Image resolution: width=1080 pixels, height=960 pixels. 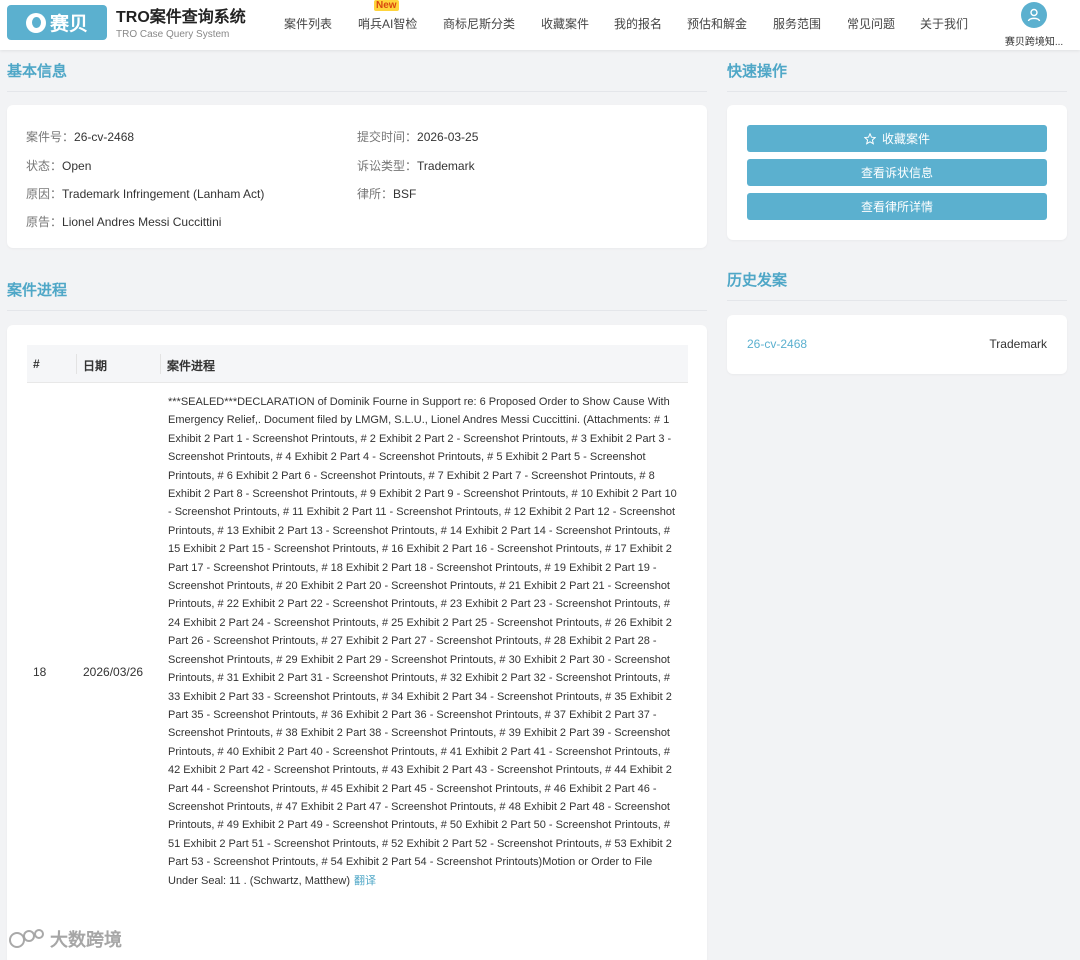 I want to click on brand: TRO案件查询系统 TRO Case Query System, so click(x=181, y=24).